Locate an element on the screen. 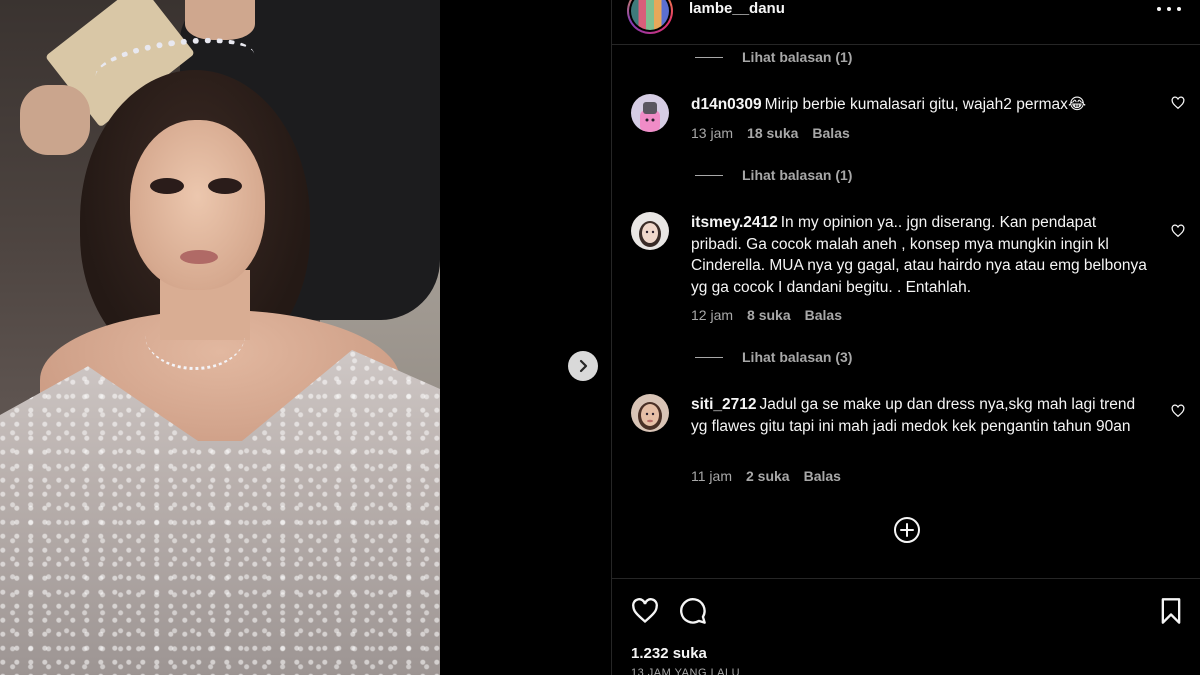 The height and width of the screenshot is (675, 1200). comment-time: 13 jam is located at coordinates (712, 133).